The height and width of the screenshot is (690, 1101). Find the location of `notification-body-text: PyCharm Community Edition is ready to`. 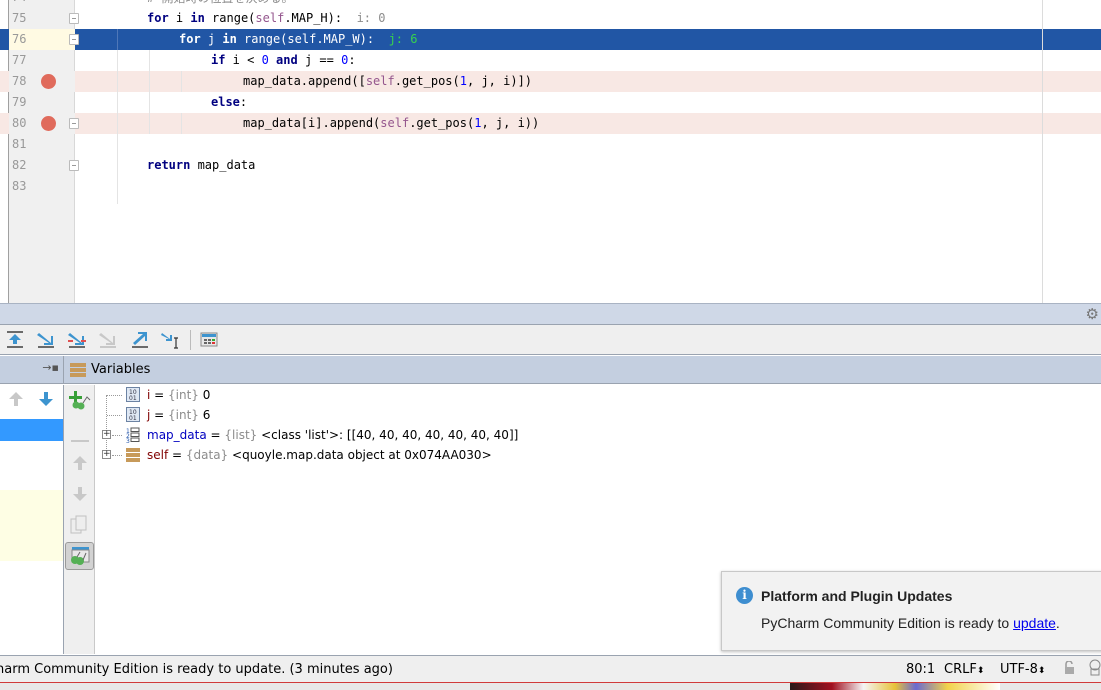

notification-body-text: PyCharm Community Edition is ready to is located at coordinates (887, 623).